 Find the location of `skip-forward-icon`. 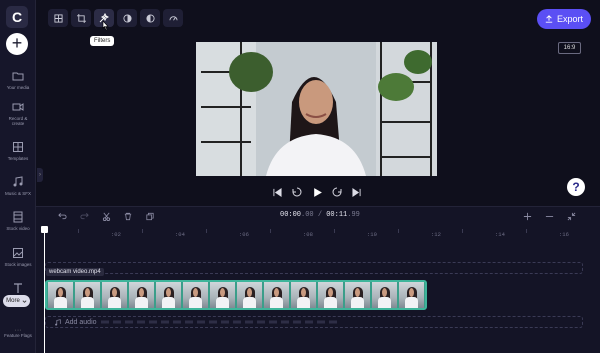

skip-forward-icon is located at coordinates (356, 192).